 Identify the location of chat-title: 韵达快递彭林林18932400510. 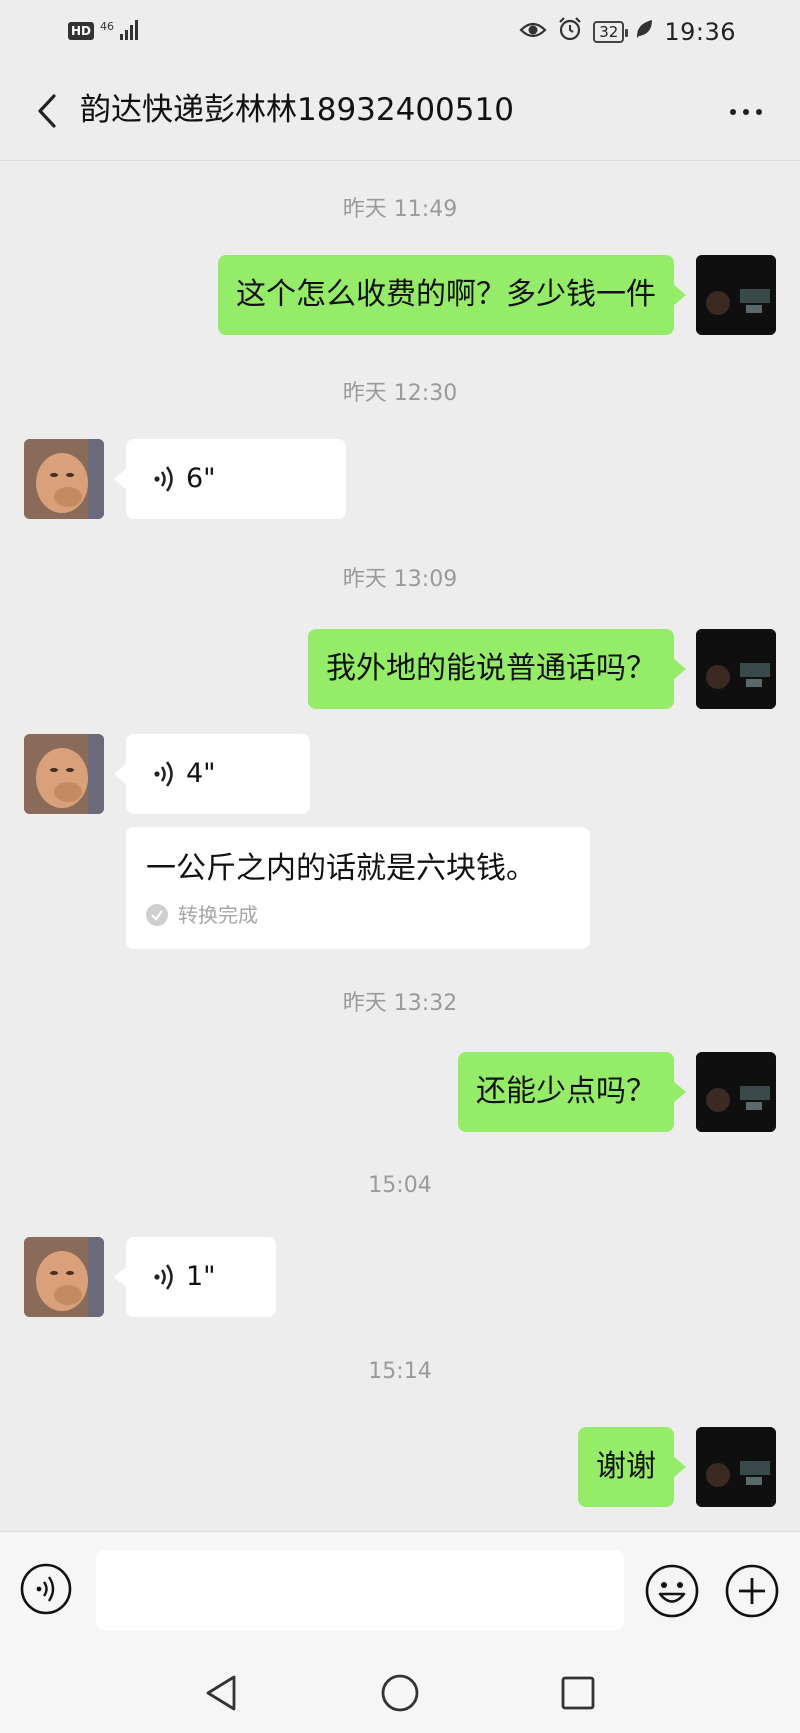
(297, 110).